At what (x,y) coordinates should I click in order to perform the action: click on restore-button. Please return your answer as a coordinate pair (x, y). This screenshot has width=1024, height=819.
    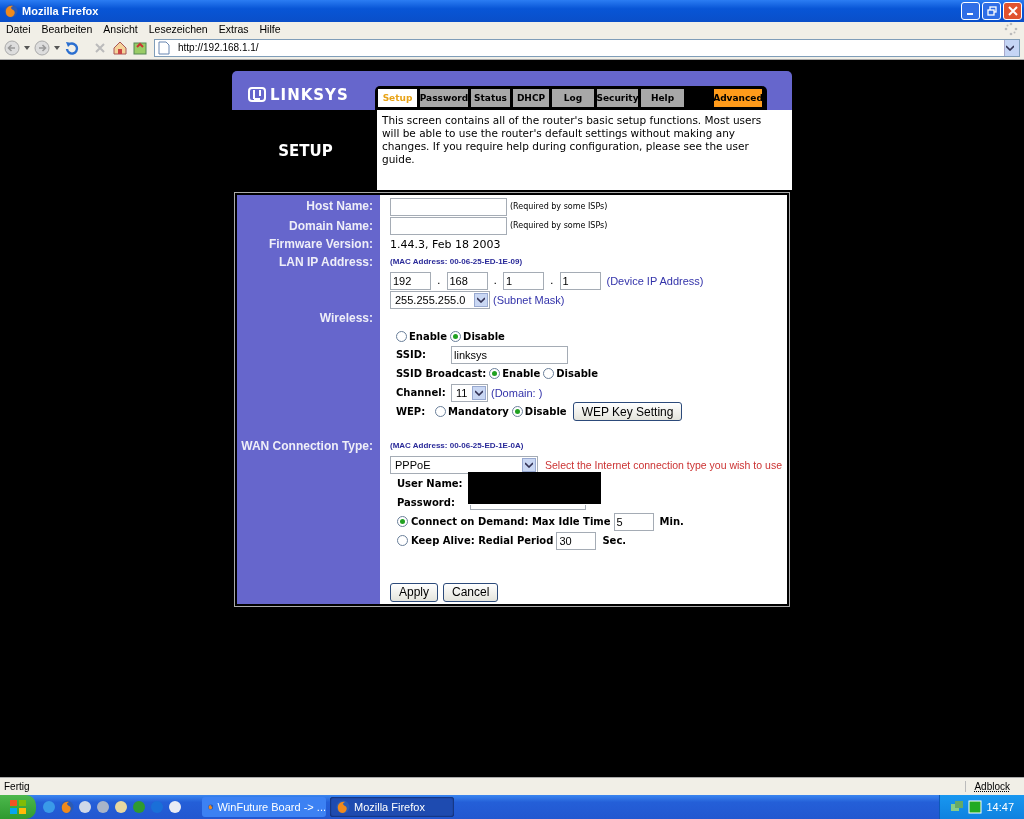
    Looking at the image, I should click on (991, 11).